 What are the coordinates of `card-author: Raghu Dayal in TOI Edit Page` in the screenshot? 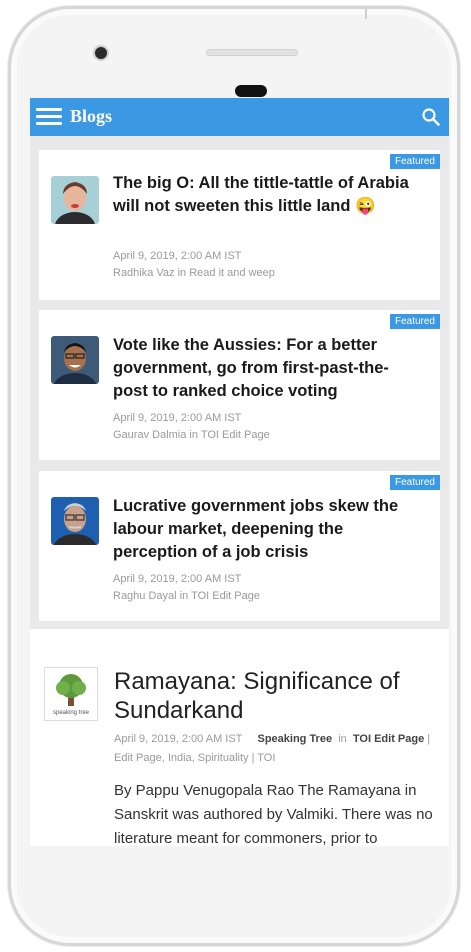 It's located at (186, 596).